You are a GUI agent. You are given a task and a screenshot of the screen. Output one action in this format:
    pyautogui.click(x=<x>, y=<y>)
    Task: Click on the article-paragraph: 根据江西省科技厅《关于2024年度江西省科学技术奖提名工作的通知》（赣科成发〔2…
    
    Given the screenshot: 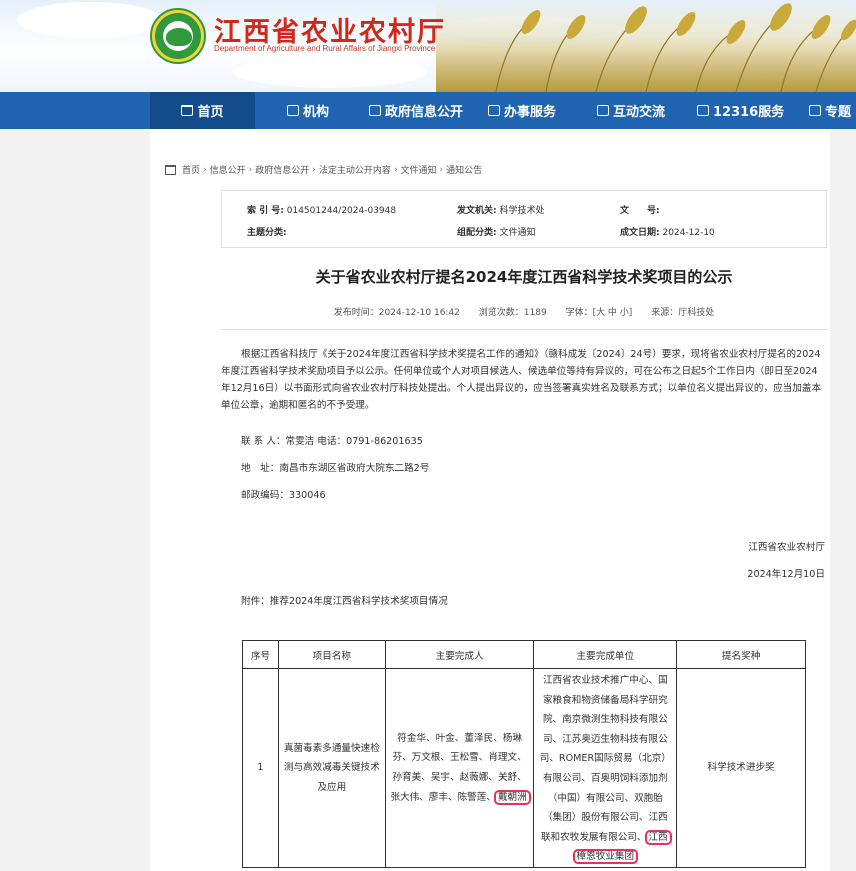 What is the action you would take?
    pyautogui.click(x=521, y=380)
    